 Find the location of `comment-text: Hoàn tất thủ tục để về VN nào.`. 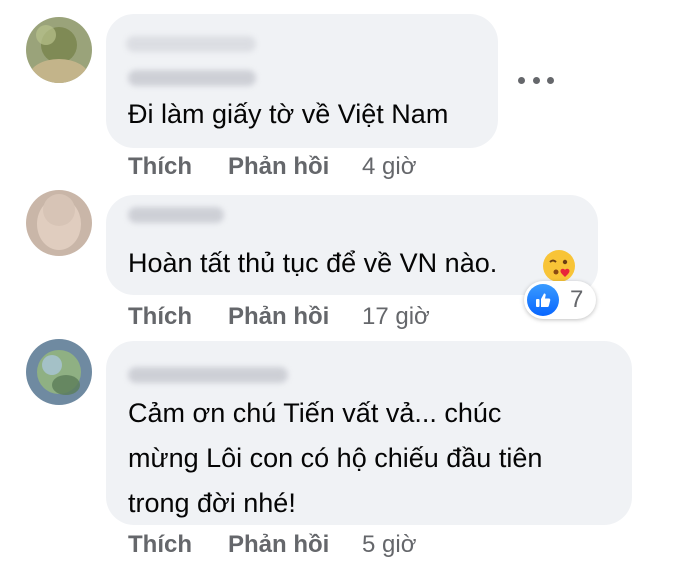

comment-text: Hoàn tất thủ tục để về VN nào. is located at coordinates (312, 263).